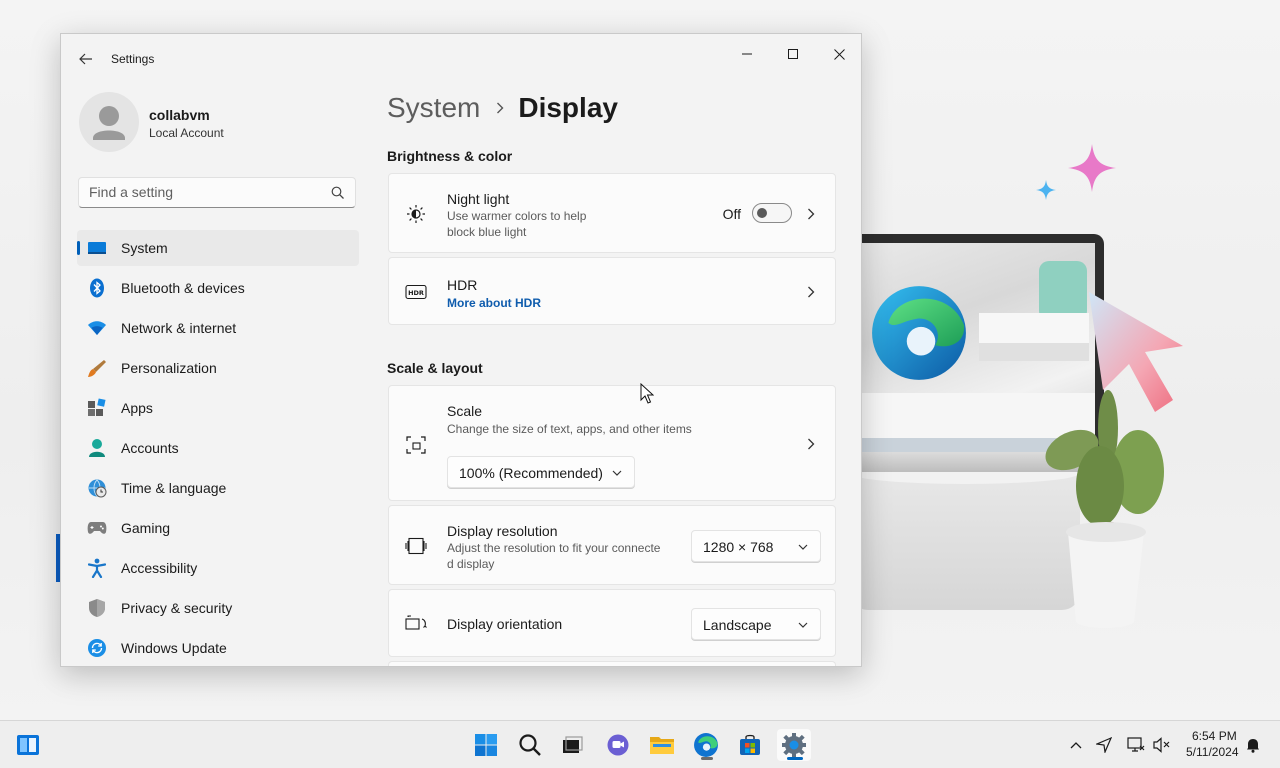 Image resolution: width=1280 pixels, height=768 pixels. I want to click on file-explorer-button, so click(662, 745).